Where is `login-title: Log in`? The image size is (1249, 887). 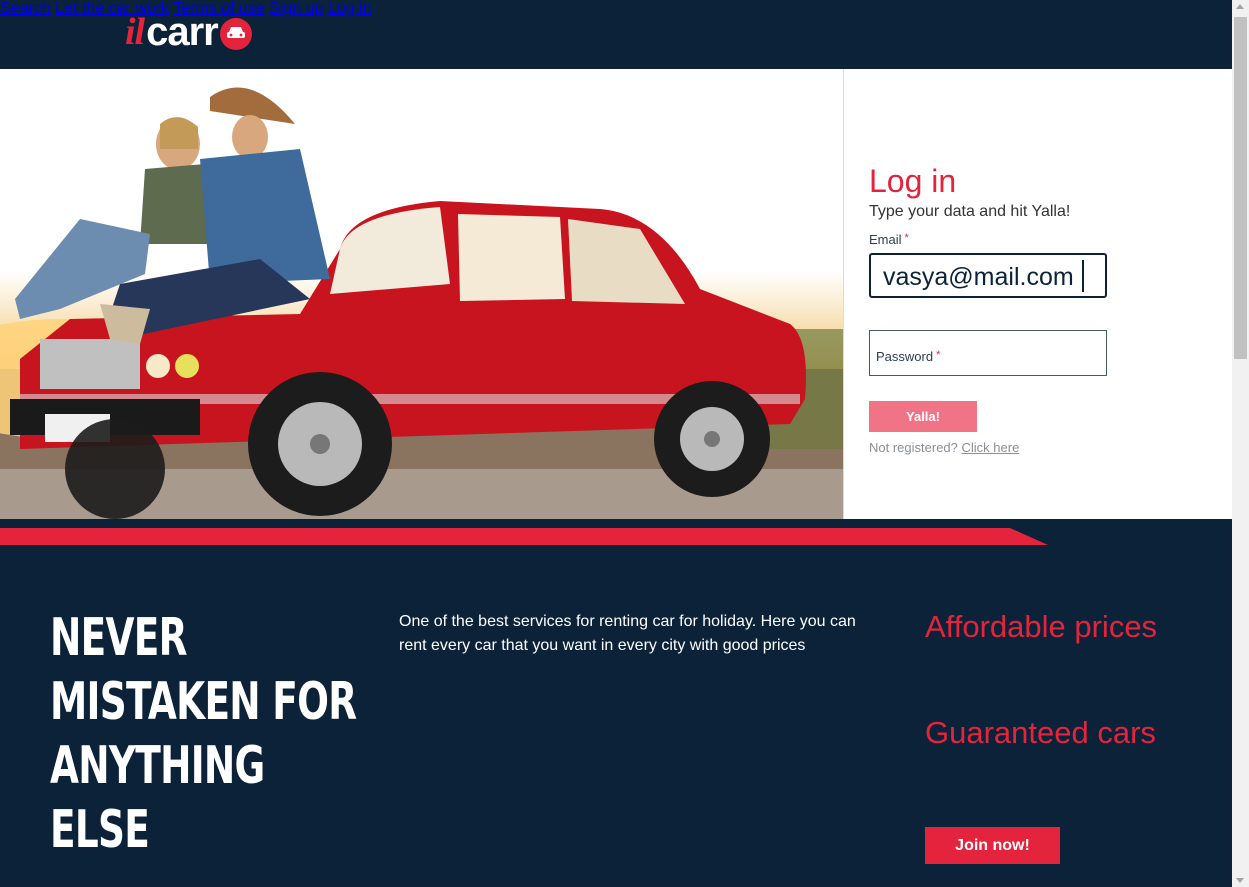 login-title: Log in is located at coordinates (913, 181).